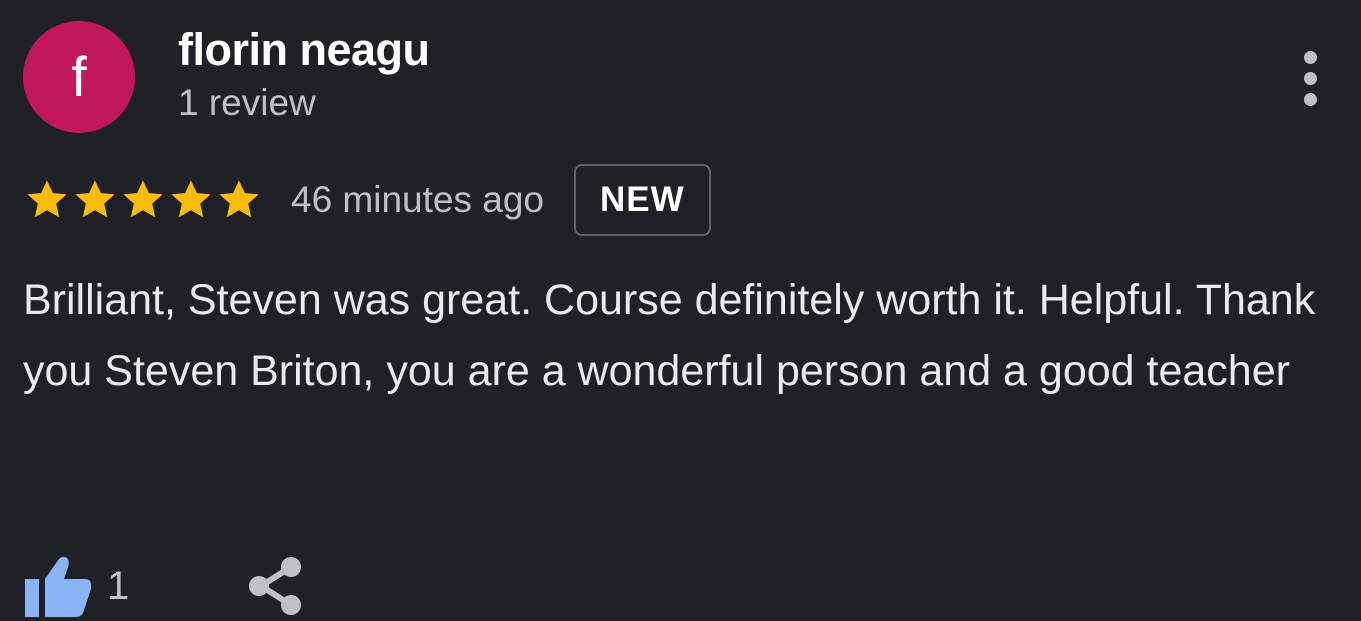 The width and height of the screenshot is (1361, 621). I want to click on star-rating, so click(143, 200).